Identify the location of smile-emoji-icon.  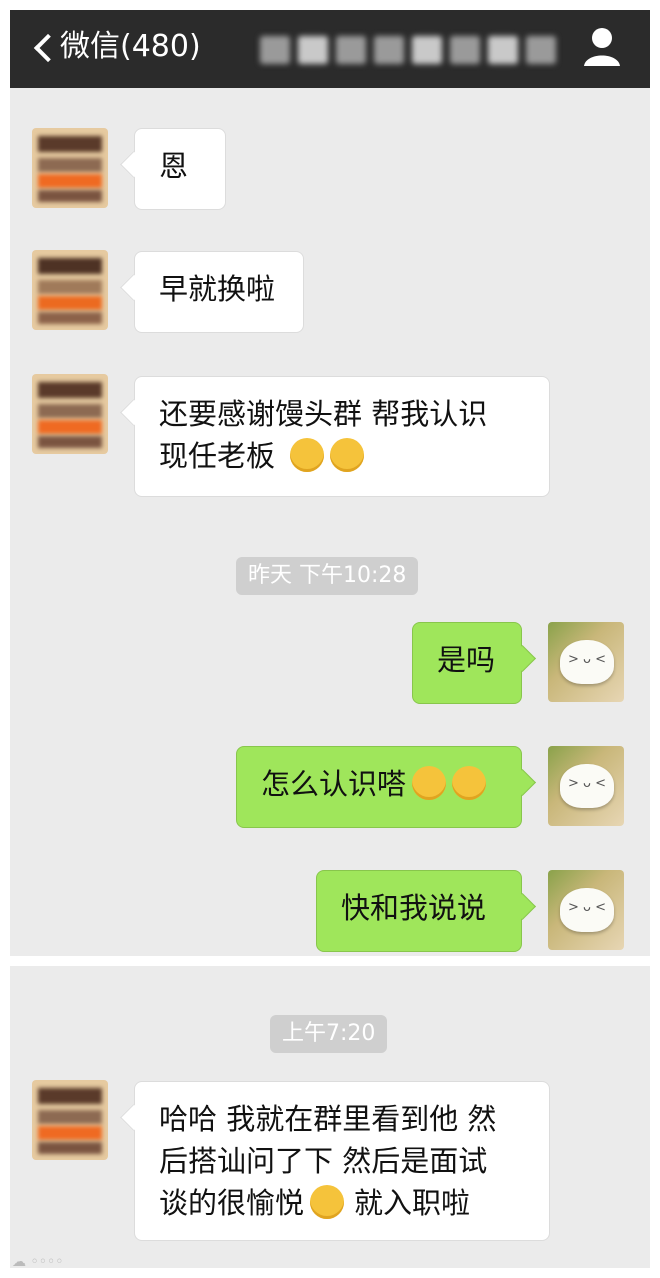
(327, 1202).